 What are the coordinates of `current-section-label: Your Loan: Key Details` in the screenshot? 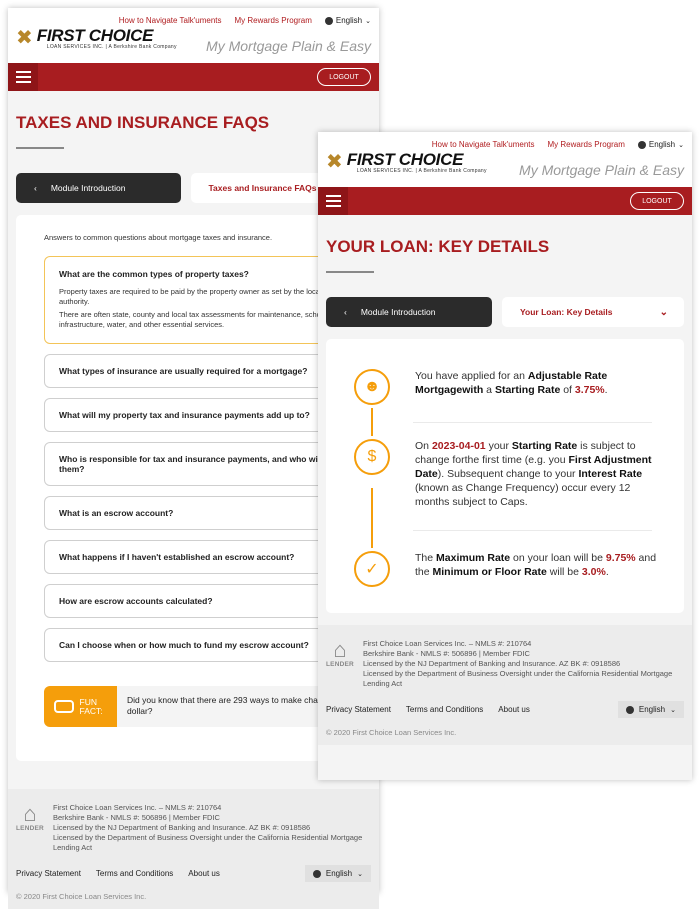 It's located at (566, 312).